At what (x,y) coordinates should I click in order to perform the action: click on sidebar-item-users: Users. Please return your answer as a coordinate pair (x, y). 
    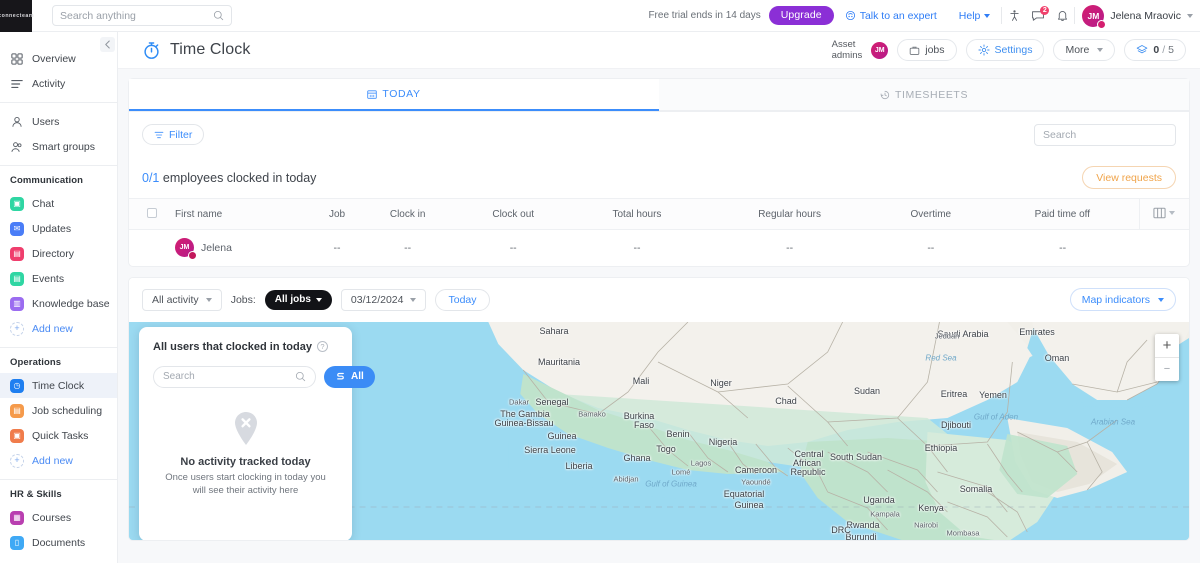
    Looking at the image, I should click on (58, 121).